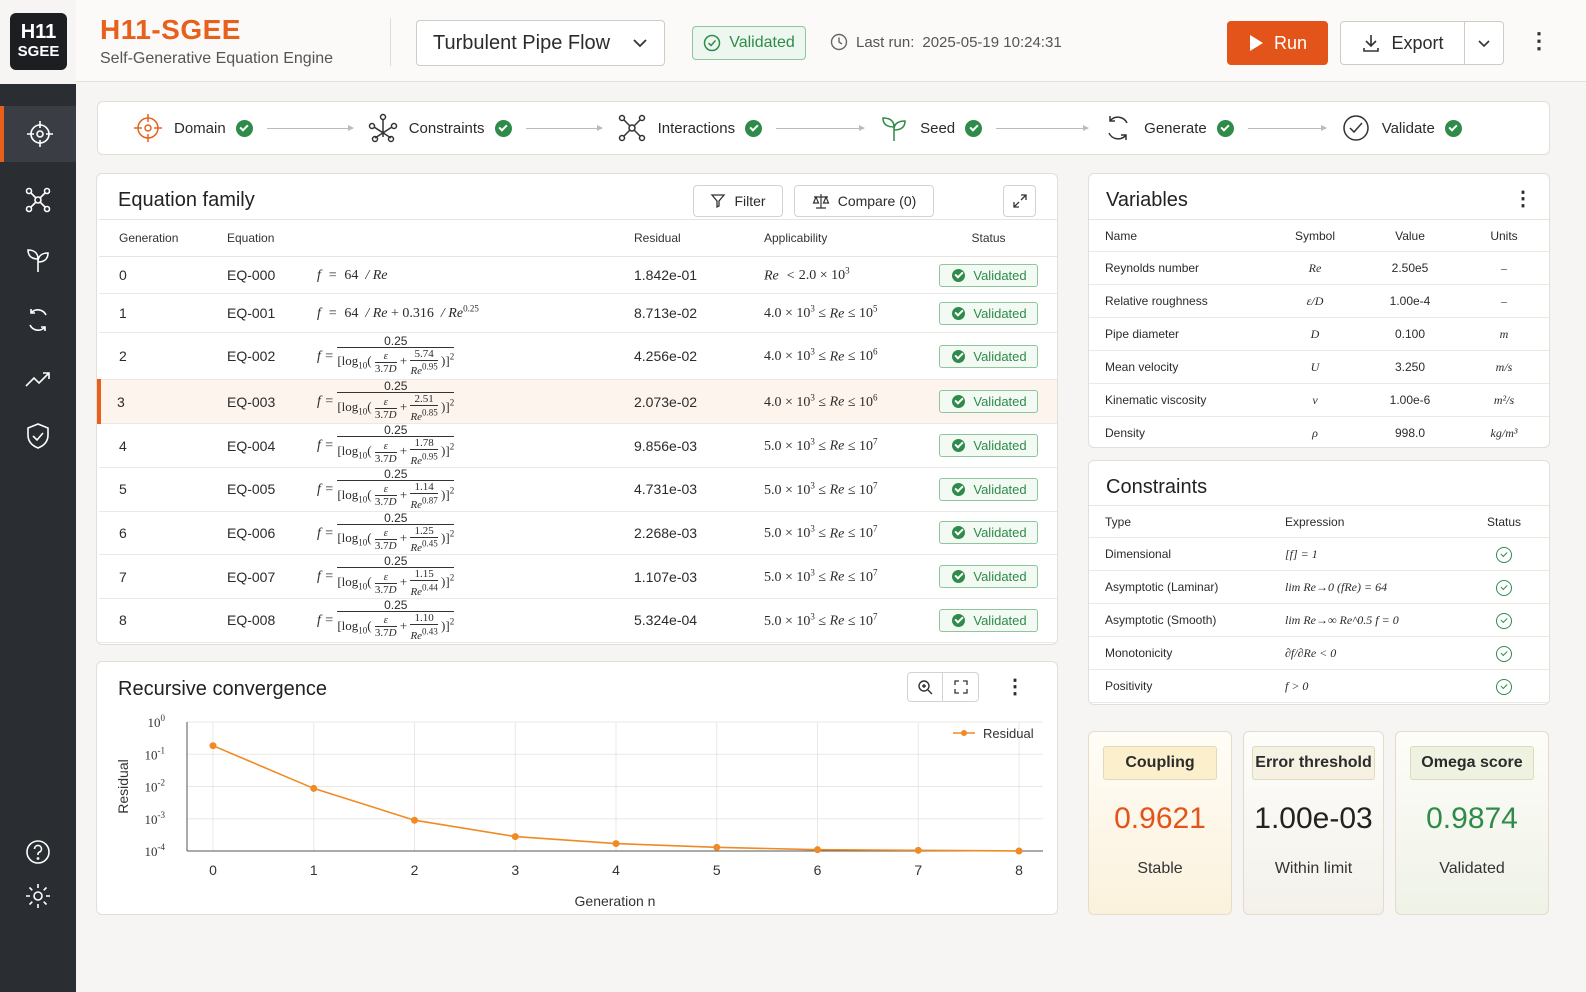 This screenshot has height=992, width=1586. Describe the element at coordinates (832, 275) in the screenshot. I see `applicability-cell: Re < 2.0 × 103` at that location.